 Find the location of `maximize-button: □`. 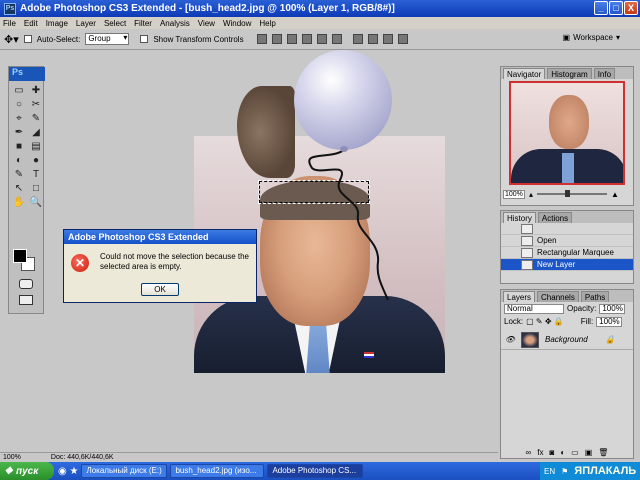

maximize-button: □ is located at coordinates (616, 8).